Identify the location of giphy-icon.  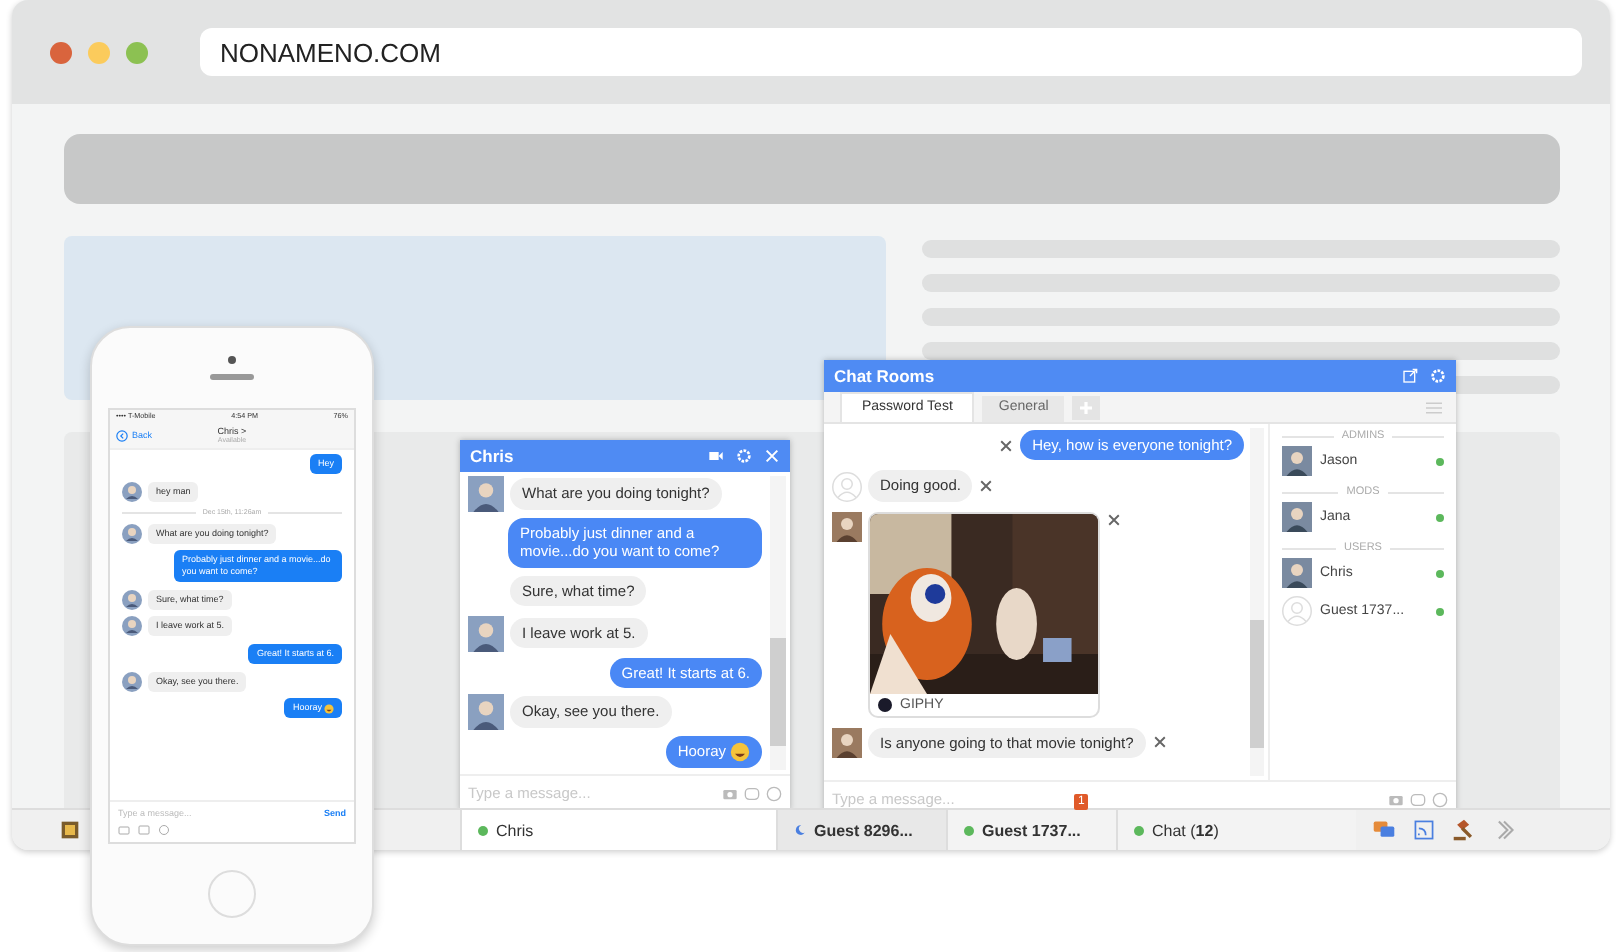
(885, 704).